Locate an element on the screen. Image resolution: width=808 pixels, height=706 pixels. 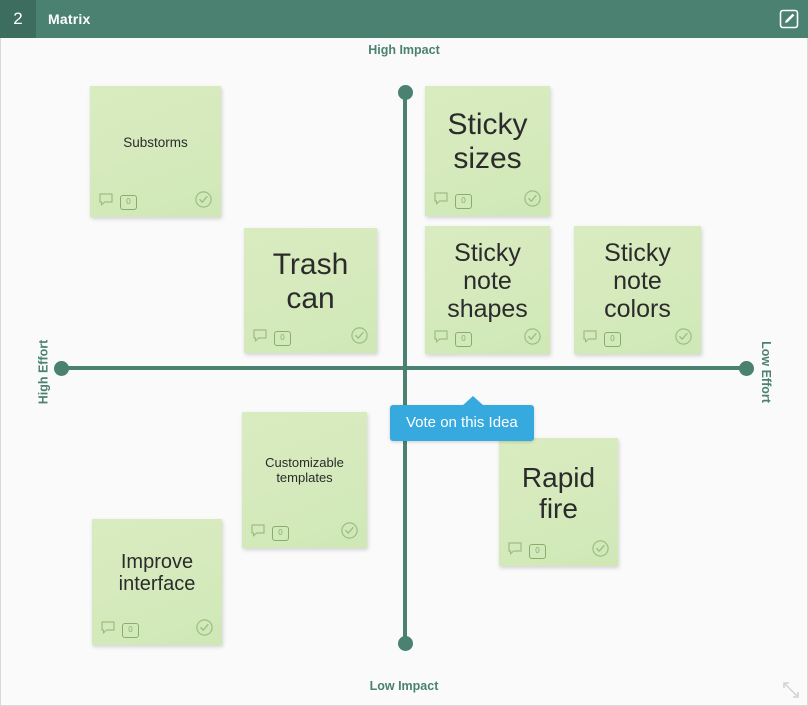
sticky-note-text: Customizable templates is located at coordinates (304, 470).